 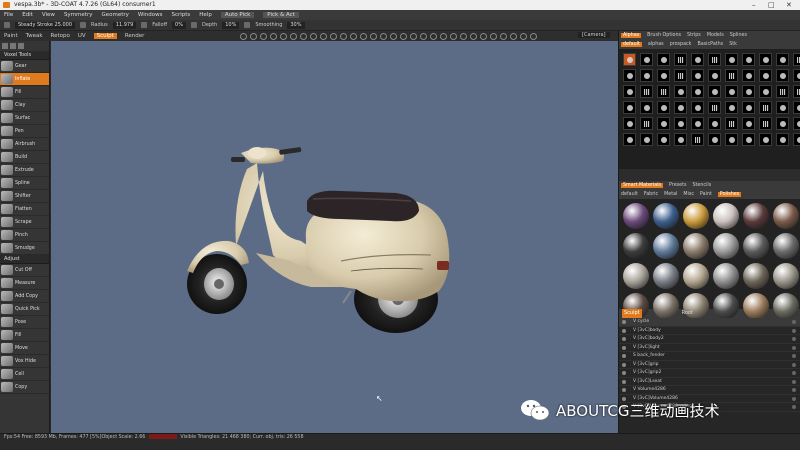 I want to click on subtab-polishes: Polishes, so click(x=729, y=194).